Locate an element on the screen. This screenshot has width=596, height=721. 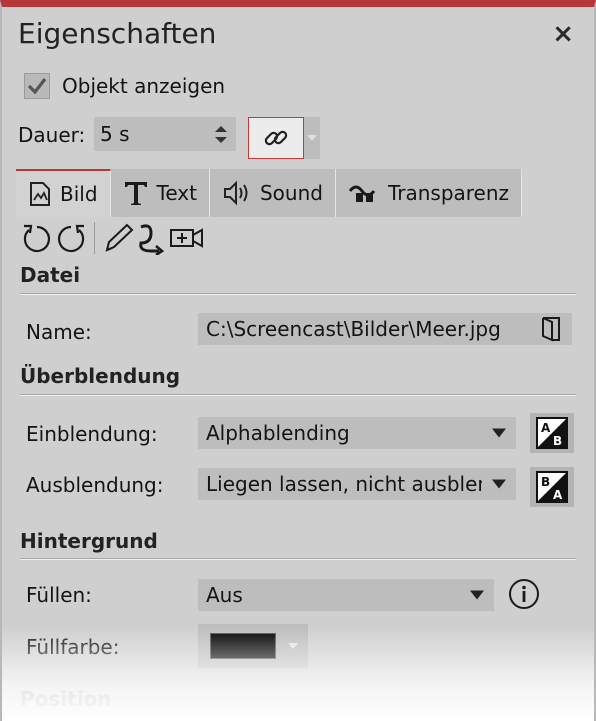
link-dropdown is located at coordinates (312, 138).